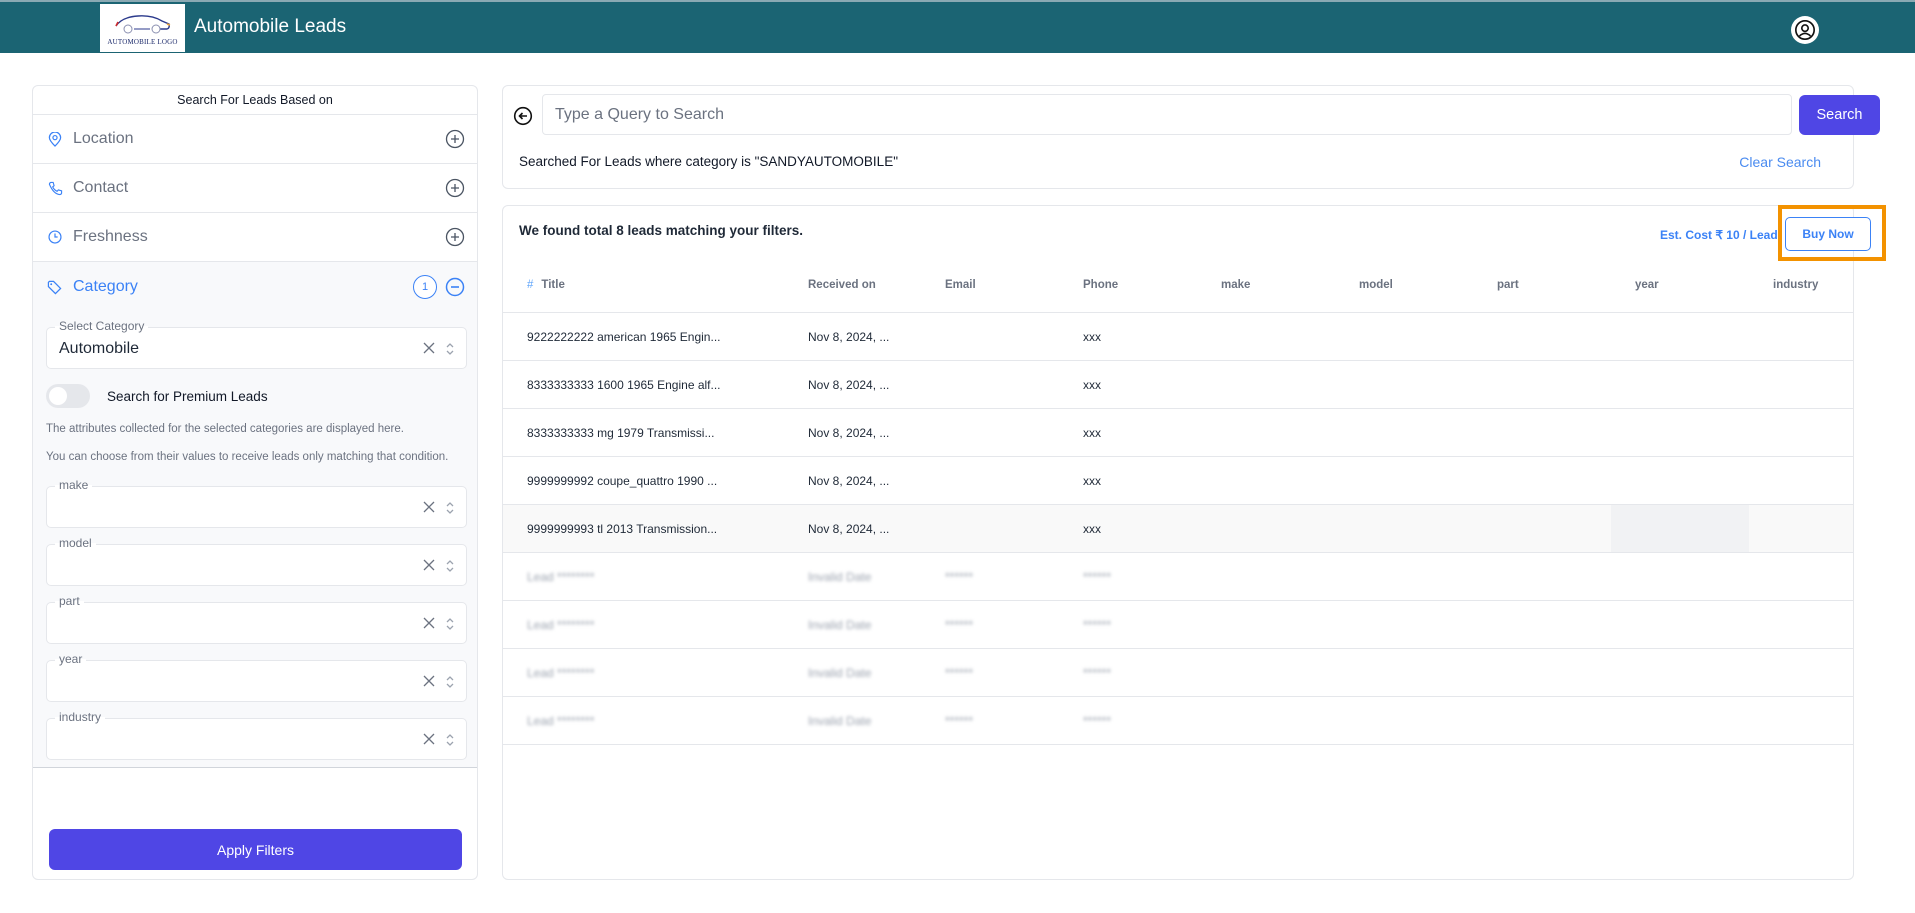 This screenshot has width=1915, height=913. What do you see at coordinates (110, 236) in the screenshot?
I see `filter-freshness-label: Freshness` at bounding box center [110, 236].